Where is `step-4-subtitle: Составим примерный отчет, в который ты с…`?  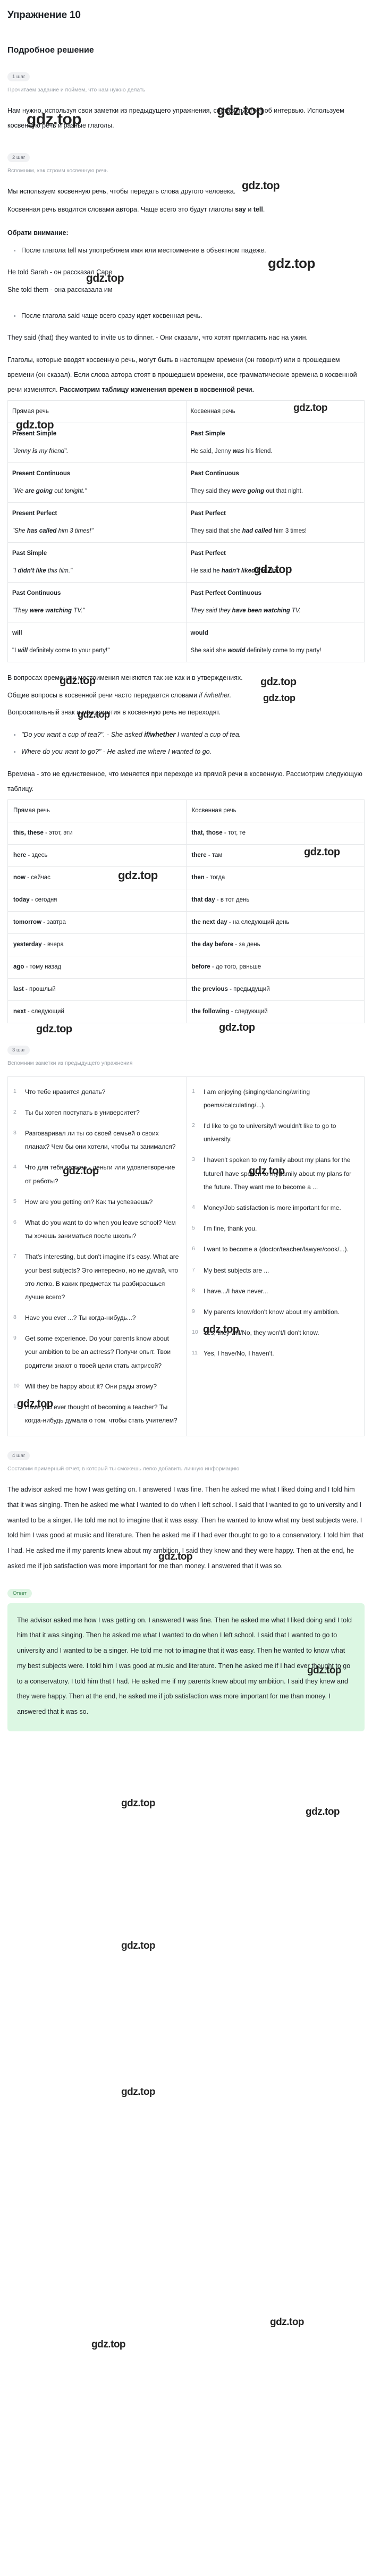 step-4-subtitle: Составим примерный отчет, в который ты с… is located at coordinates (124, 1469).